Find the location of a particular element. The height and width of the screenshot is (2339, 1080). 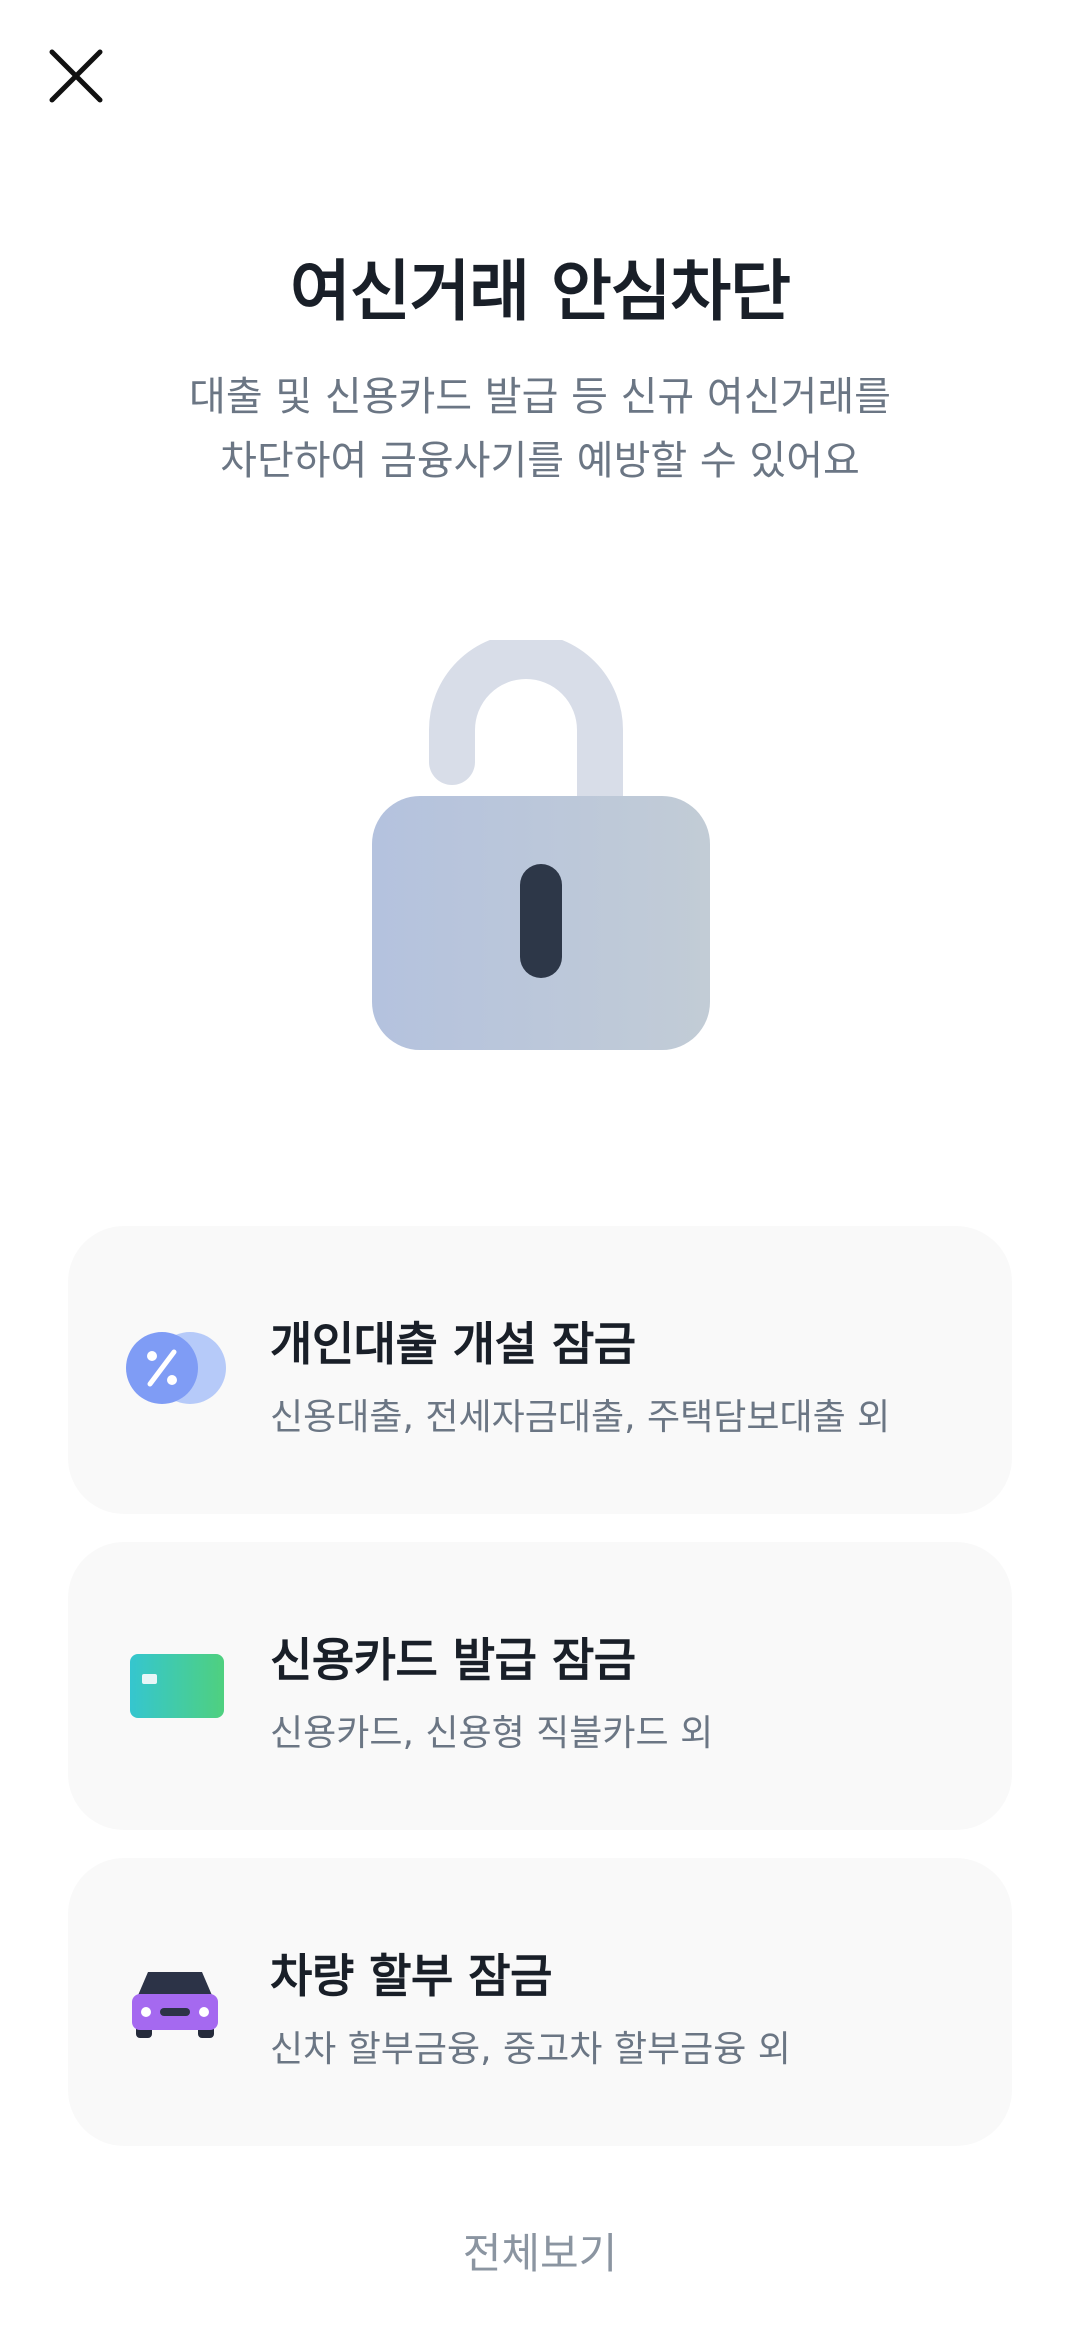

car-installment-lock-card: 차량 할부 잠금 신차 할부금융, 중고차 할부금융 외 is located at coordinates (540, 2002).